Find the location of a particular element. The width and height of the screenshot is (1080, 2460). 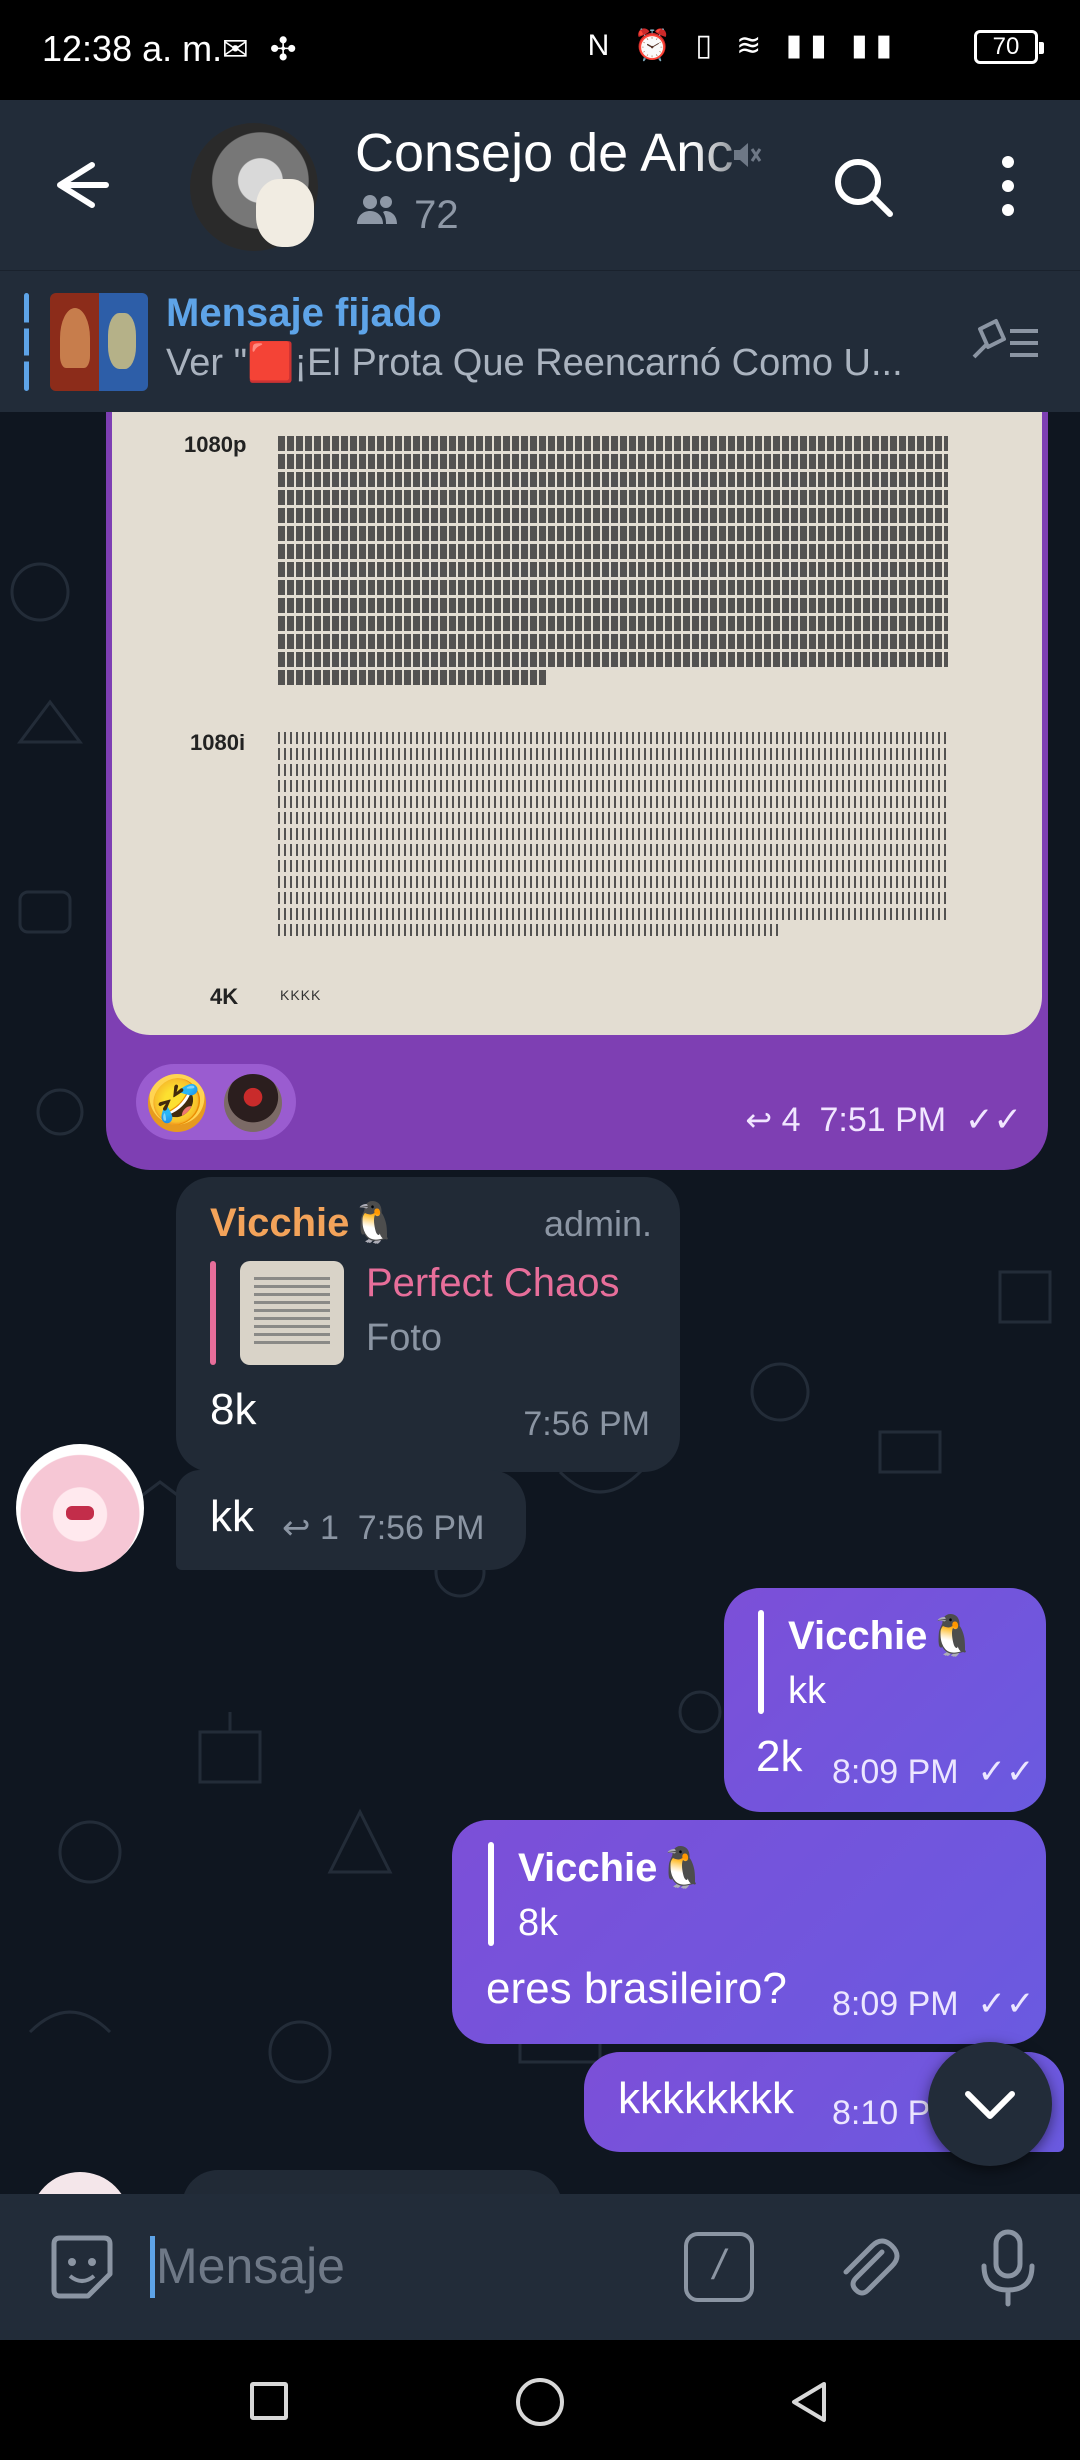

group-avatar is located at coordinates (254, 187).